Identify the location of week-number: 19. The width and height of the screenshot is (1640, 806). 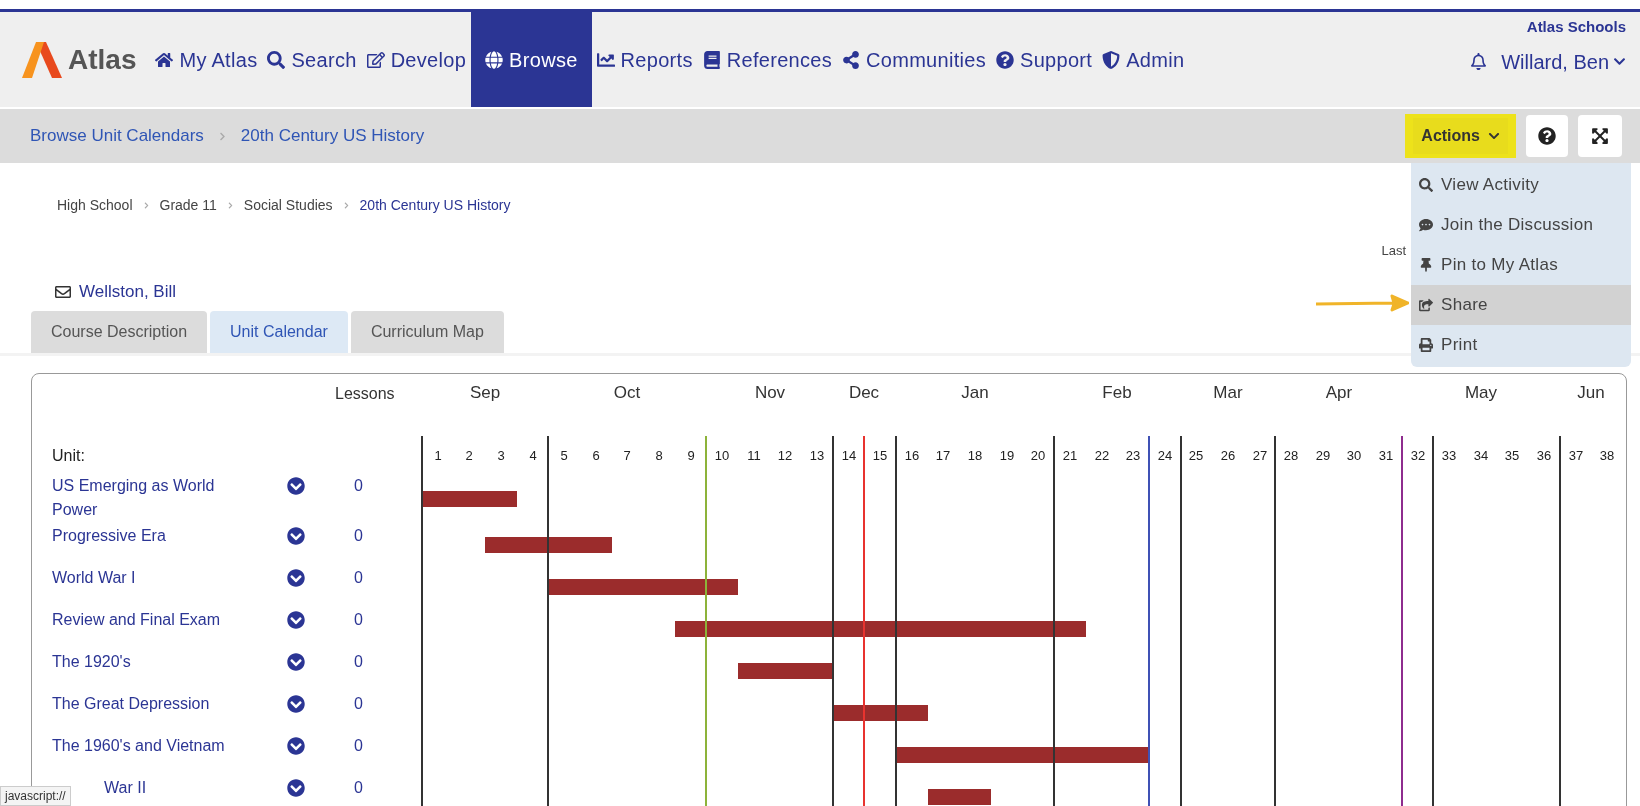
(1007, 455).